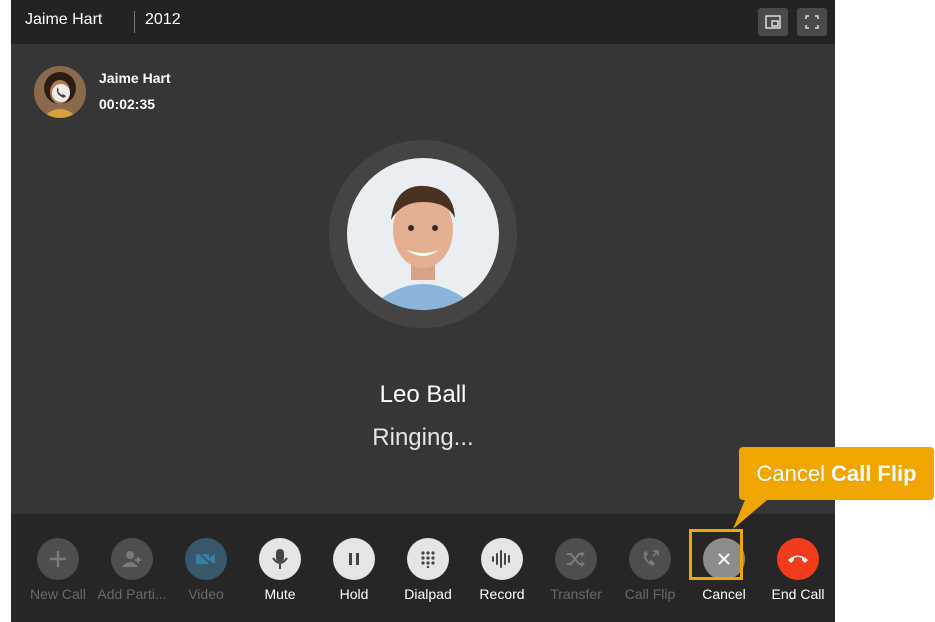 The width and height of the screenshot is (935, 622). I want to click on callout-emphasis: Call Flip, so click(873, 473).